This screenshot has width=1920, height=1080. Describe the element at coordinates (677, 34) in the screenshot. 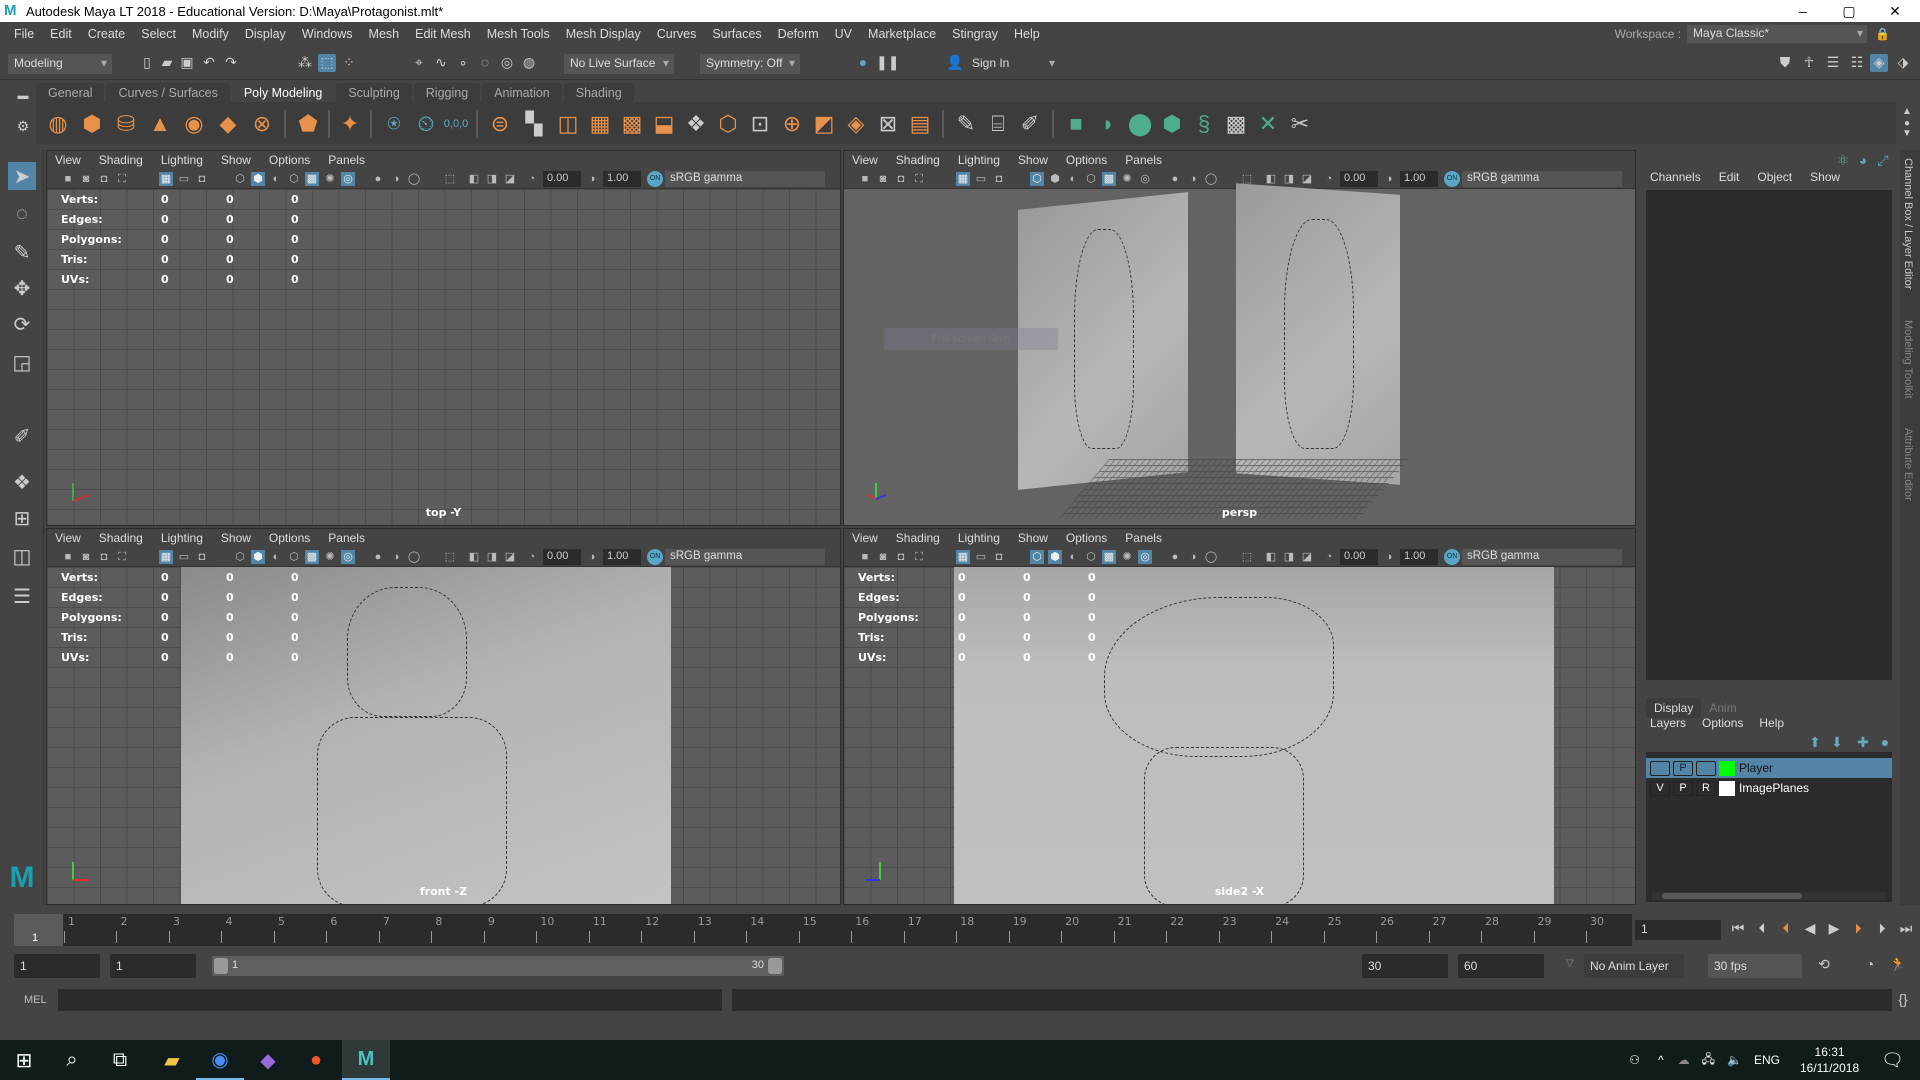

I see `menu-curves: Curves` at that location.